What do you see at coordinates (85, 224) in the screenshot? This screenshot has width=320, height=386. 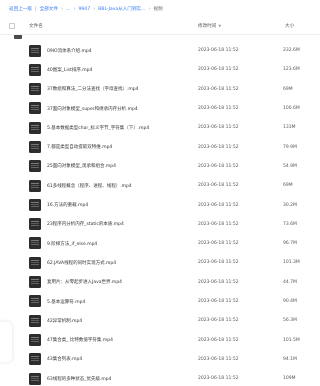 I see `file-name: 23程序内分析内存_static的本质.mp4` at bounding box center [85, 224].